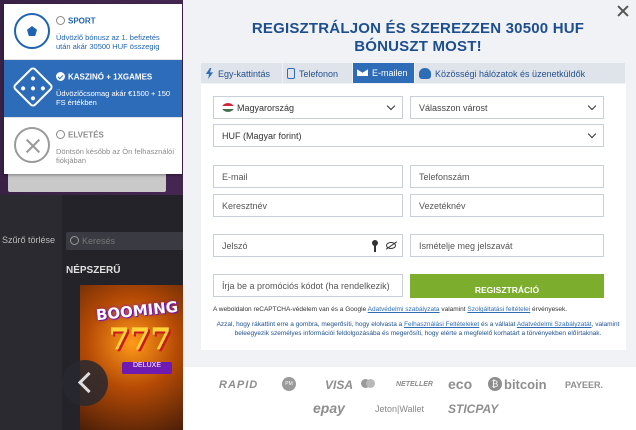 Image resolution: width=636 pixels, height=430 pixels. What do you see at coordinates (308, 245) in the screenshot?
I see `password-field: Jelszó` at bounding box center [308, 245].